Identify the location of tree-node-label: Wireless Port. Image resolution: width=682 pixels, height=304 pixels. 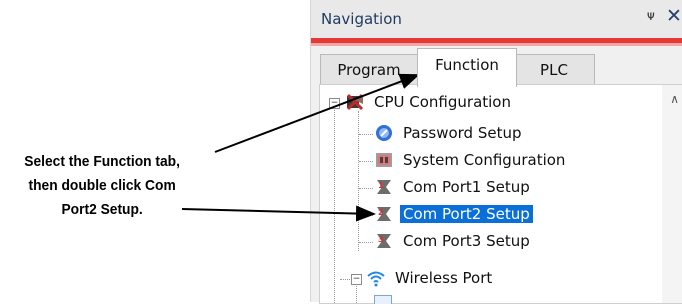
(444, 278).